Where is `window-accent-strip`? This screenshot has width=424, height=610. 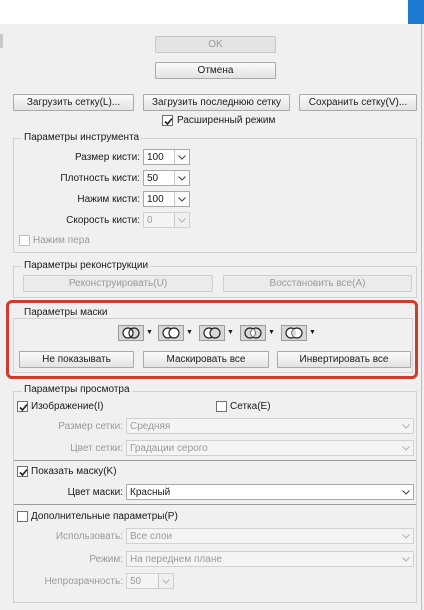
window-accent-strip is located at coordinates (416, 12).